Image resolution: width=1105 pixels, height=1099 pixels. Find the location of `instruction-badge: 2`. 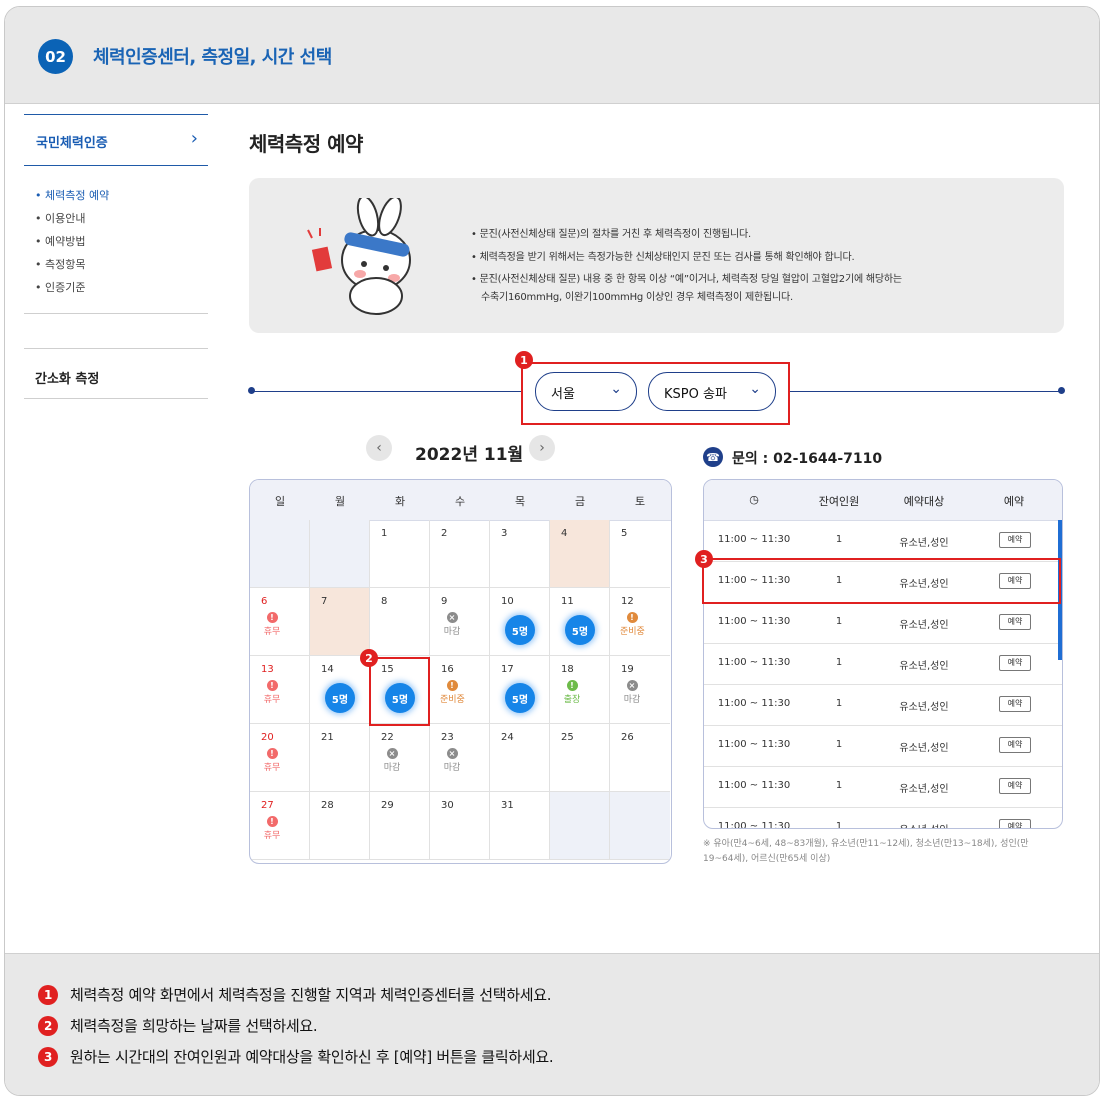

instruction-badge: 2 is located at coordinates (48, 1025).